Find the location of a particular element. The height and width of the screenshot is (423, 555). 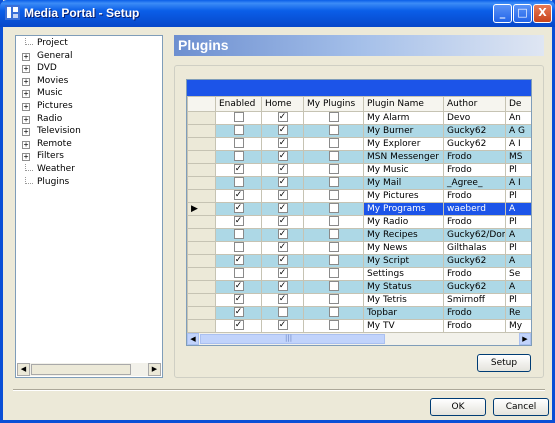

table-row: ✓ ✓ My Radio Frodo Pl is located at coordinates (359, 222).